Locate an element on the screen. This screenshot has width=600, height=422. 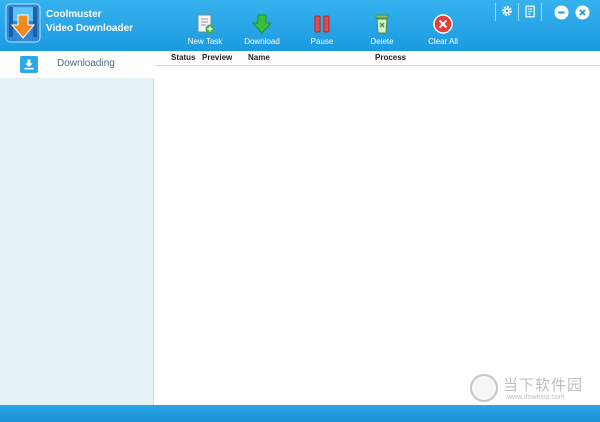
status-bar is located at coordinates (300, 413).